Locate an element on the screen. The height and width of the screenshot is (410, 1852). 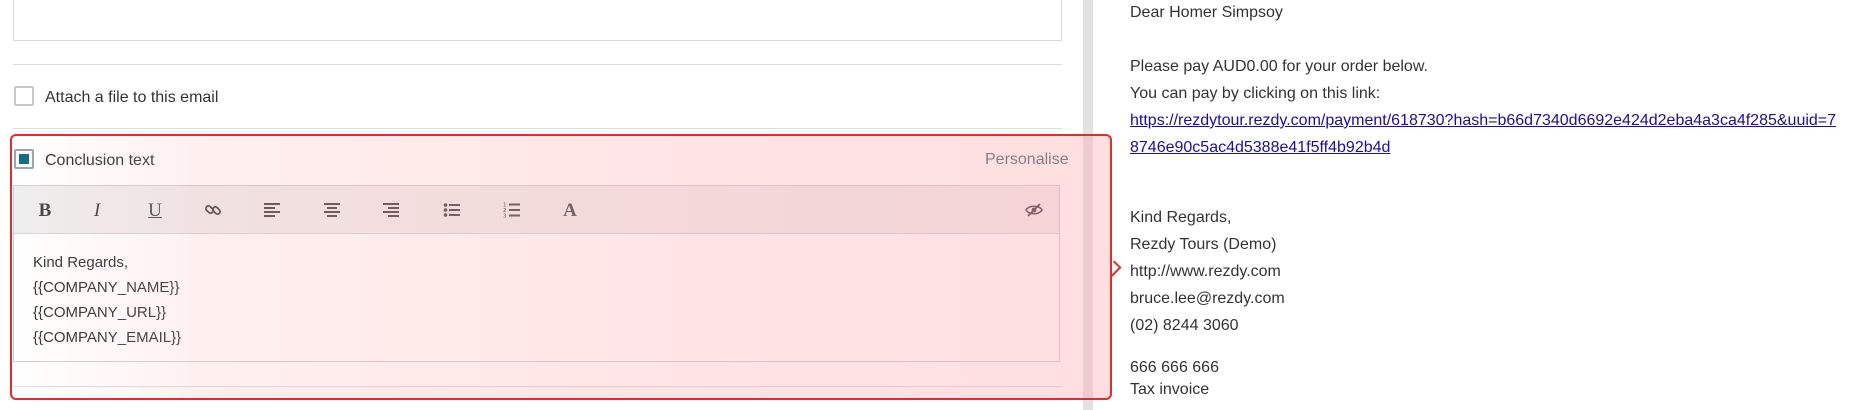
align-left-icon is located at coordinates (272, 210).